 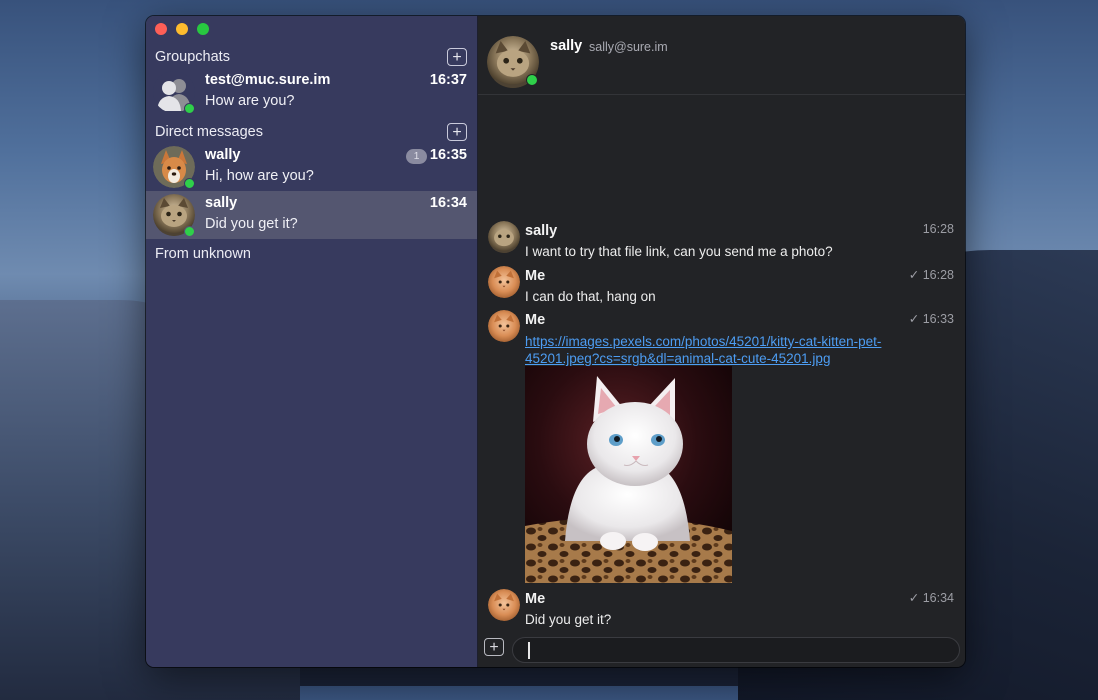 I want to click on minimize-window-button, so click(x=182, y=29).